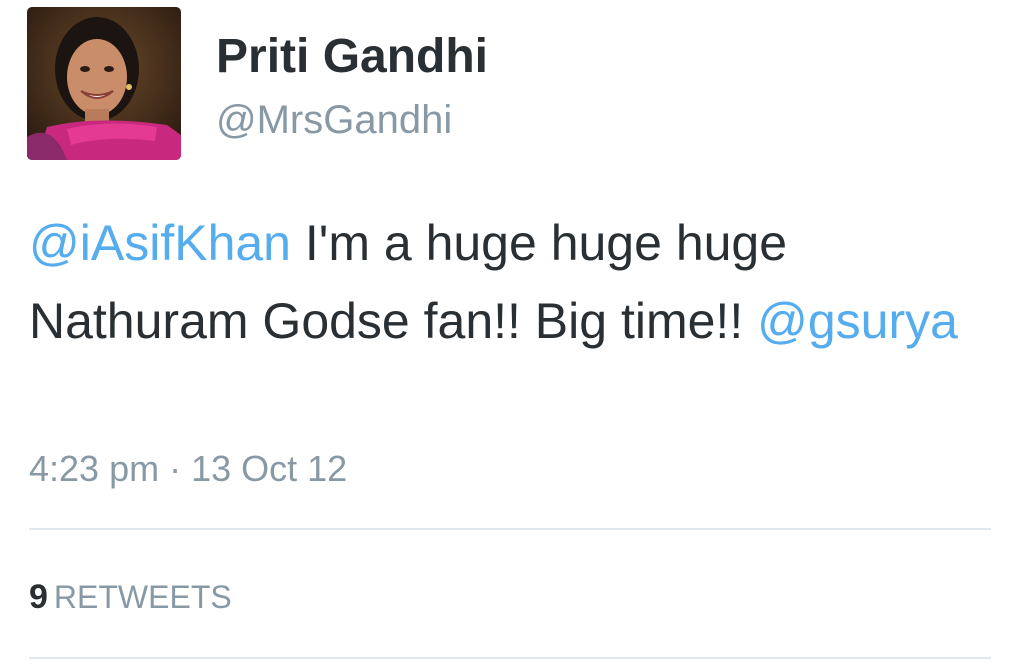  I want to click on retweet-count: 9, so click(38, 597).